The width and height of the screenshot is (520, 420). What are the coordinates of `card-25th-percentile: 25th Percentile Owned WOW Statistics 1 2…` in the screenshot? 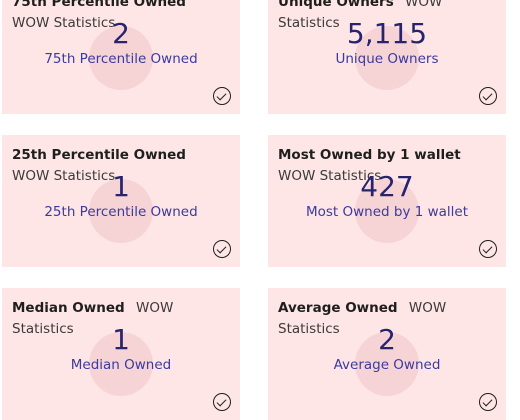 It's located at (121, 201).